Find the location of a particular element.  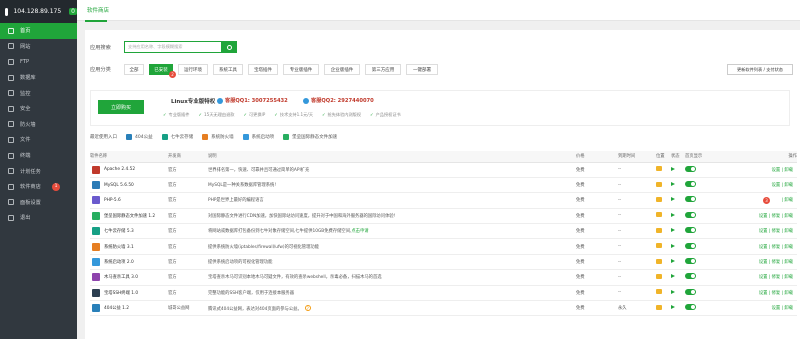

sidebar-item-6: 防火墙 is located at coordinates (38, 125).